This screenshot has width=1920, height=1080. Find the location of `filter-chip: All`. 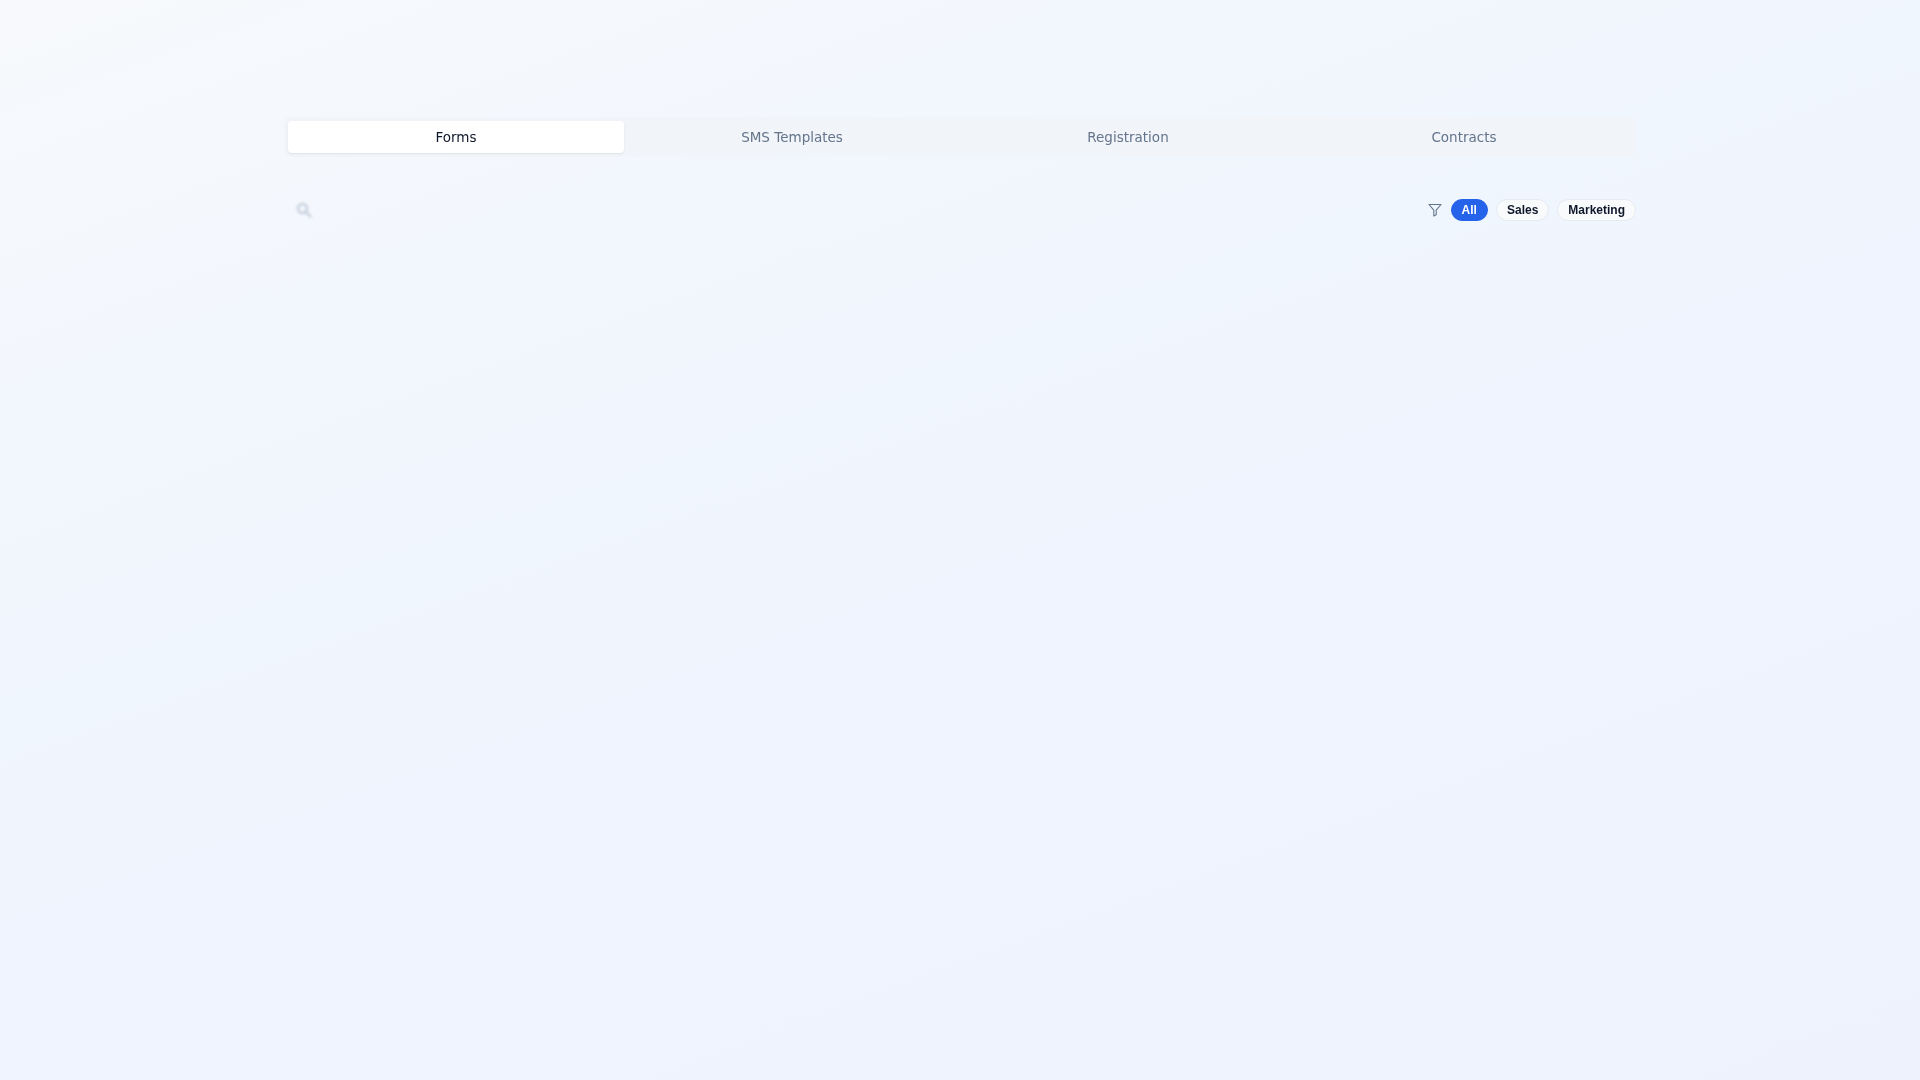

filter-chip: All is located at coordinates (1469, 210).